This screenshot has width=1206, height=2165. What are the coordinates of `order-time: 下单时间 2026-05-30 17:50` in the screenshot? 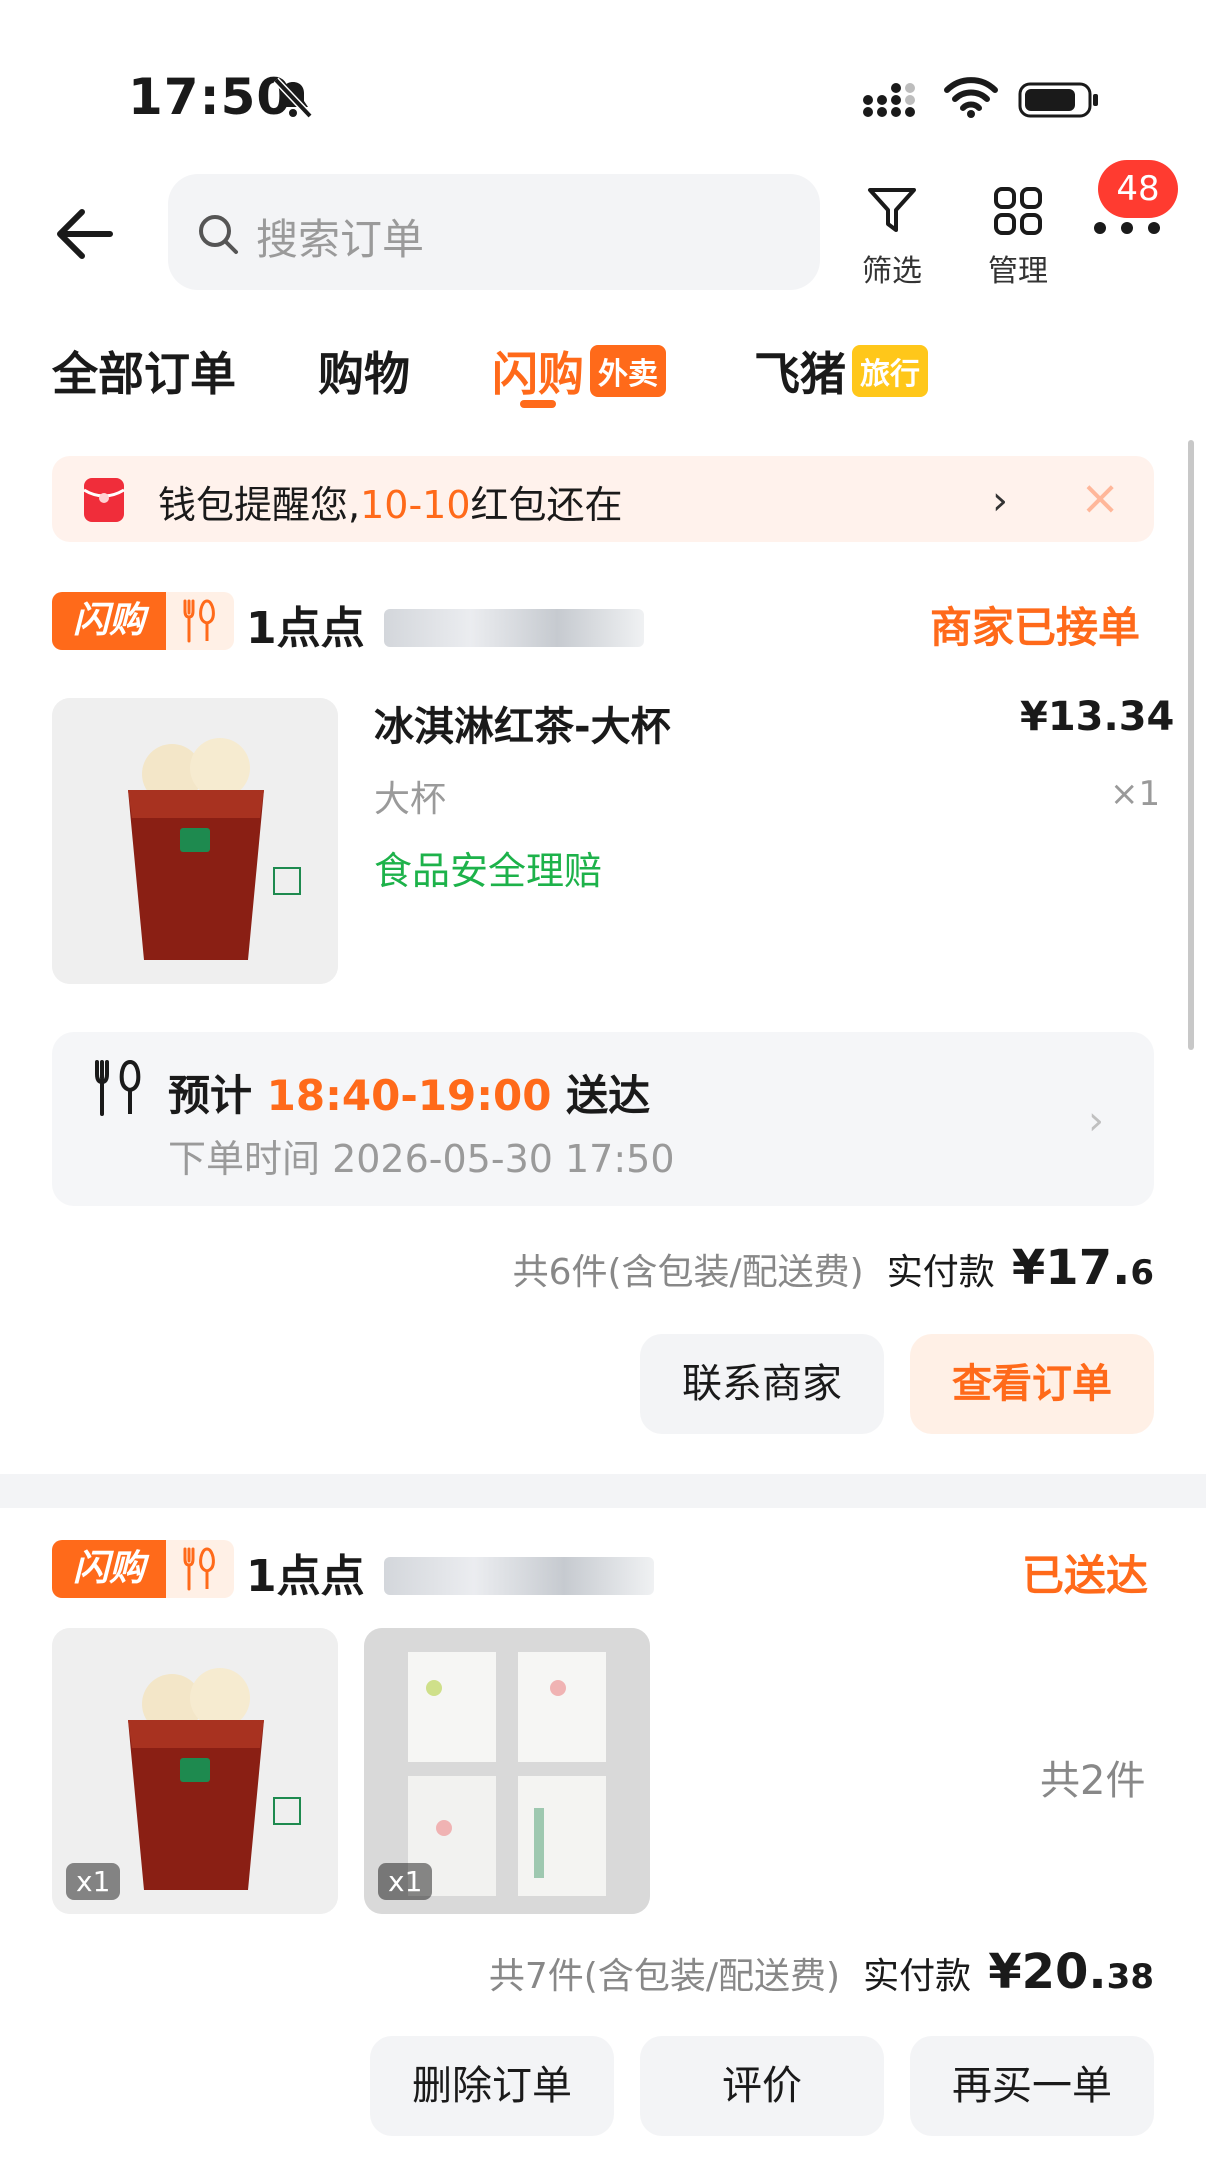 It's located at (421, 1159).